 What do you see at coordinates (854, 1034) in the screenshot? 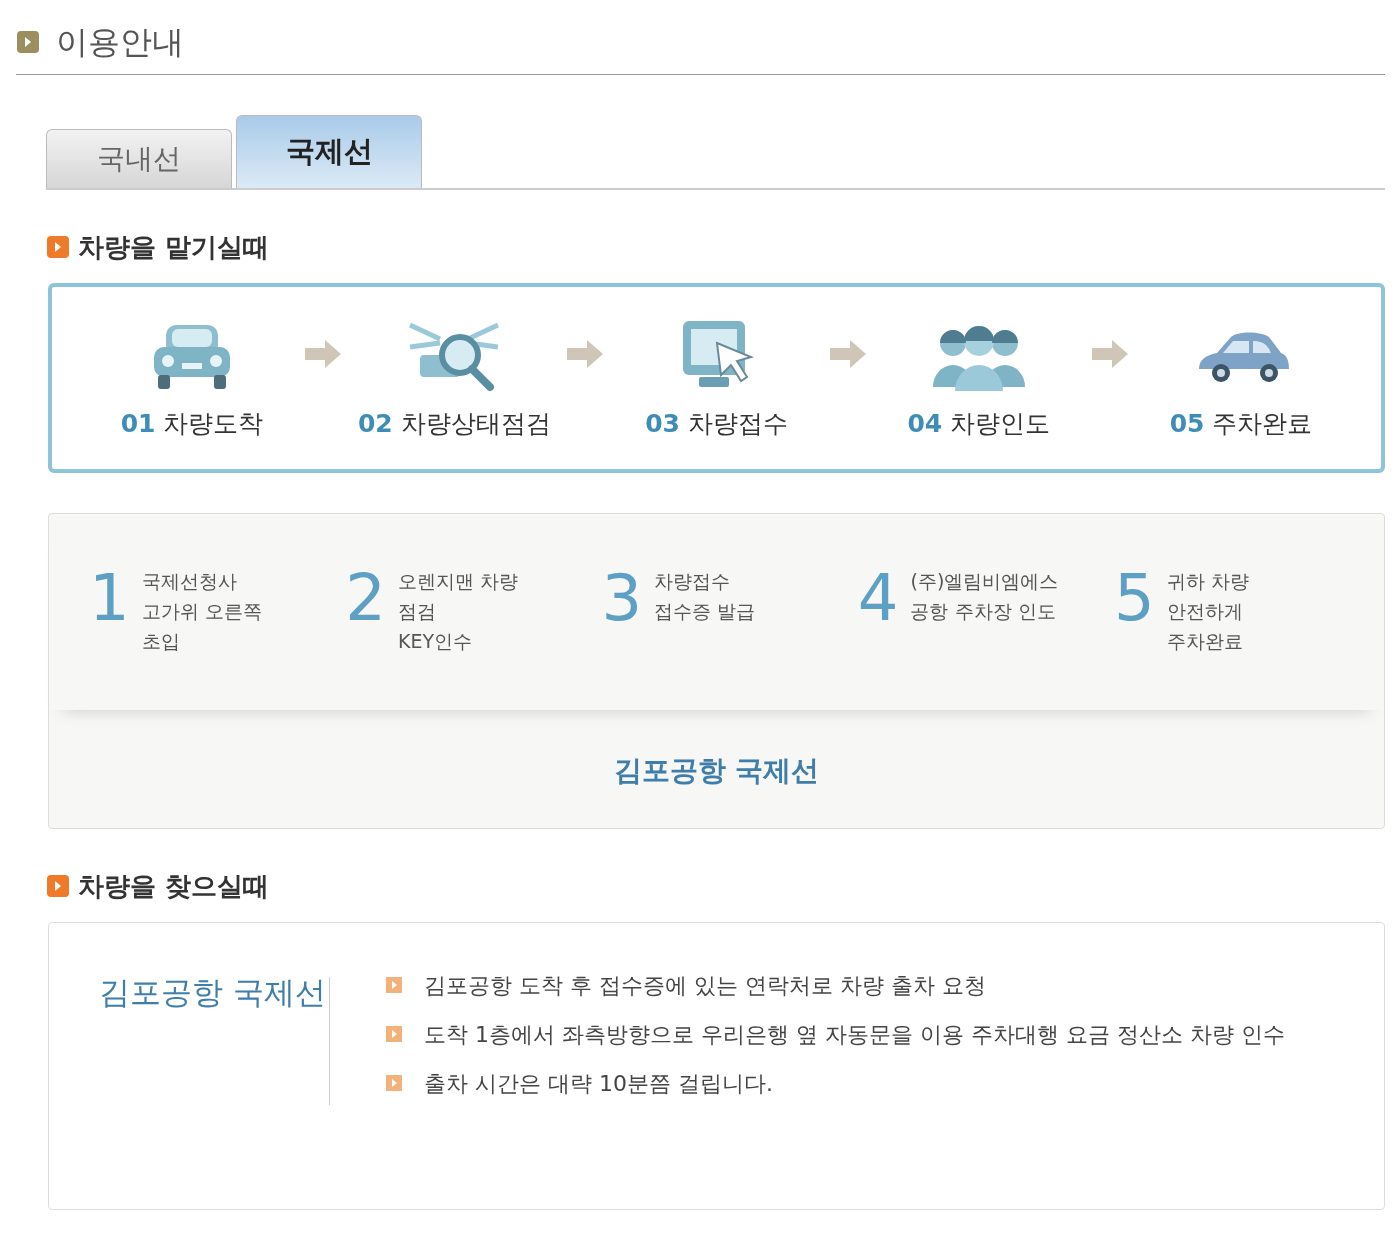
I see `list-item-text: 도착 1층에서 좌측방향으로 우리은행 옆 자동문을 이용 주차대행 요금 정산소 차량 인수` at bounding box center [854, 1034].